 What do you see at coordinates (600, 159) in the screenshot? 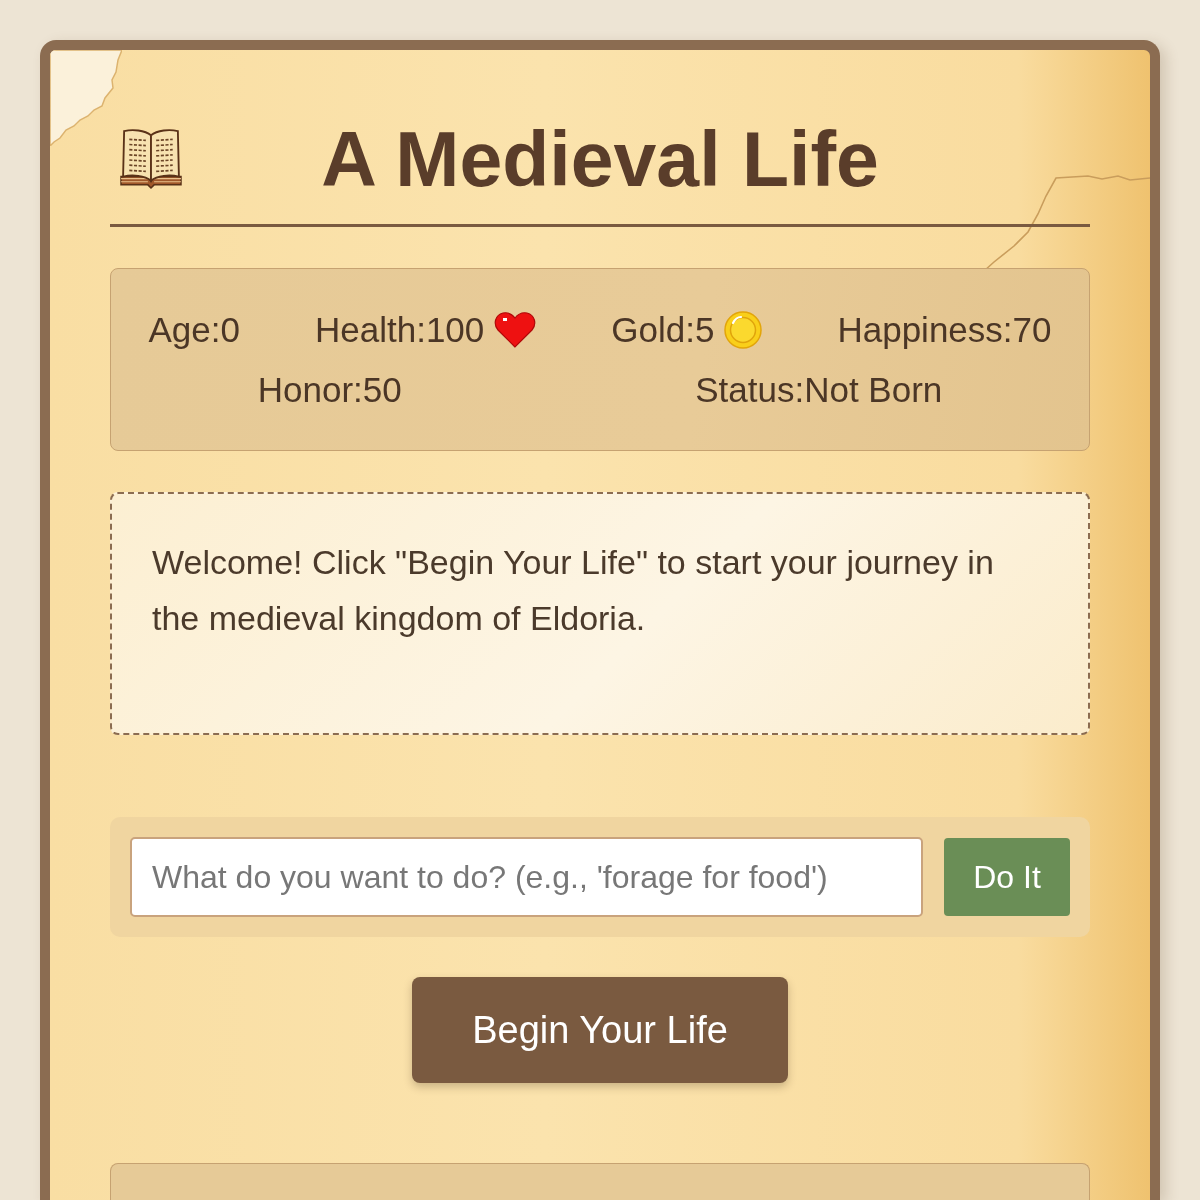
I see `page-title: A Medieval Life` at bounding box center [600, 159].